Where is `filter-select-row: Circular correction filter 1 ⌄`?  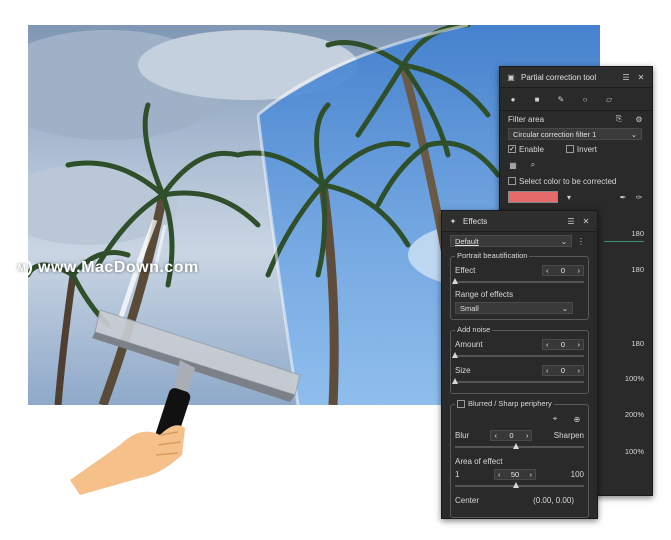 filter-select-row: Circular correction filter 1 ⌄ is located at coordinates (576, 134).